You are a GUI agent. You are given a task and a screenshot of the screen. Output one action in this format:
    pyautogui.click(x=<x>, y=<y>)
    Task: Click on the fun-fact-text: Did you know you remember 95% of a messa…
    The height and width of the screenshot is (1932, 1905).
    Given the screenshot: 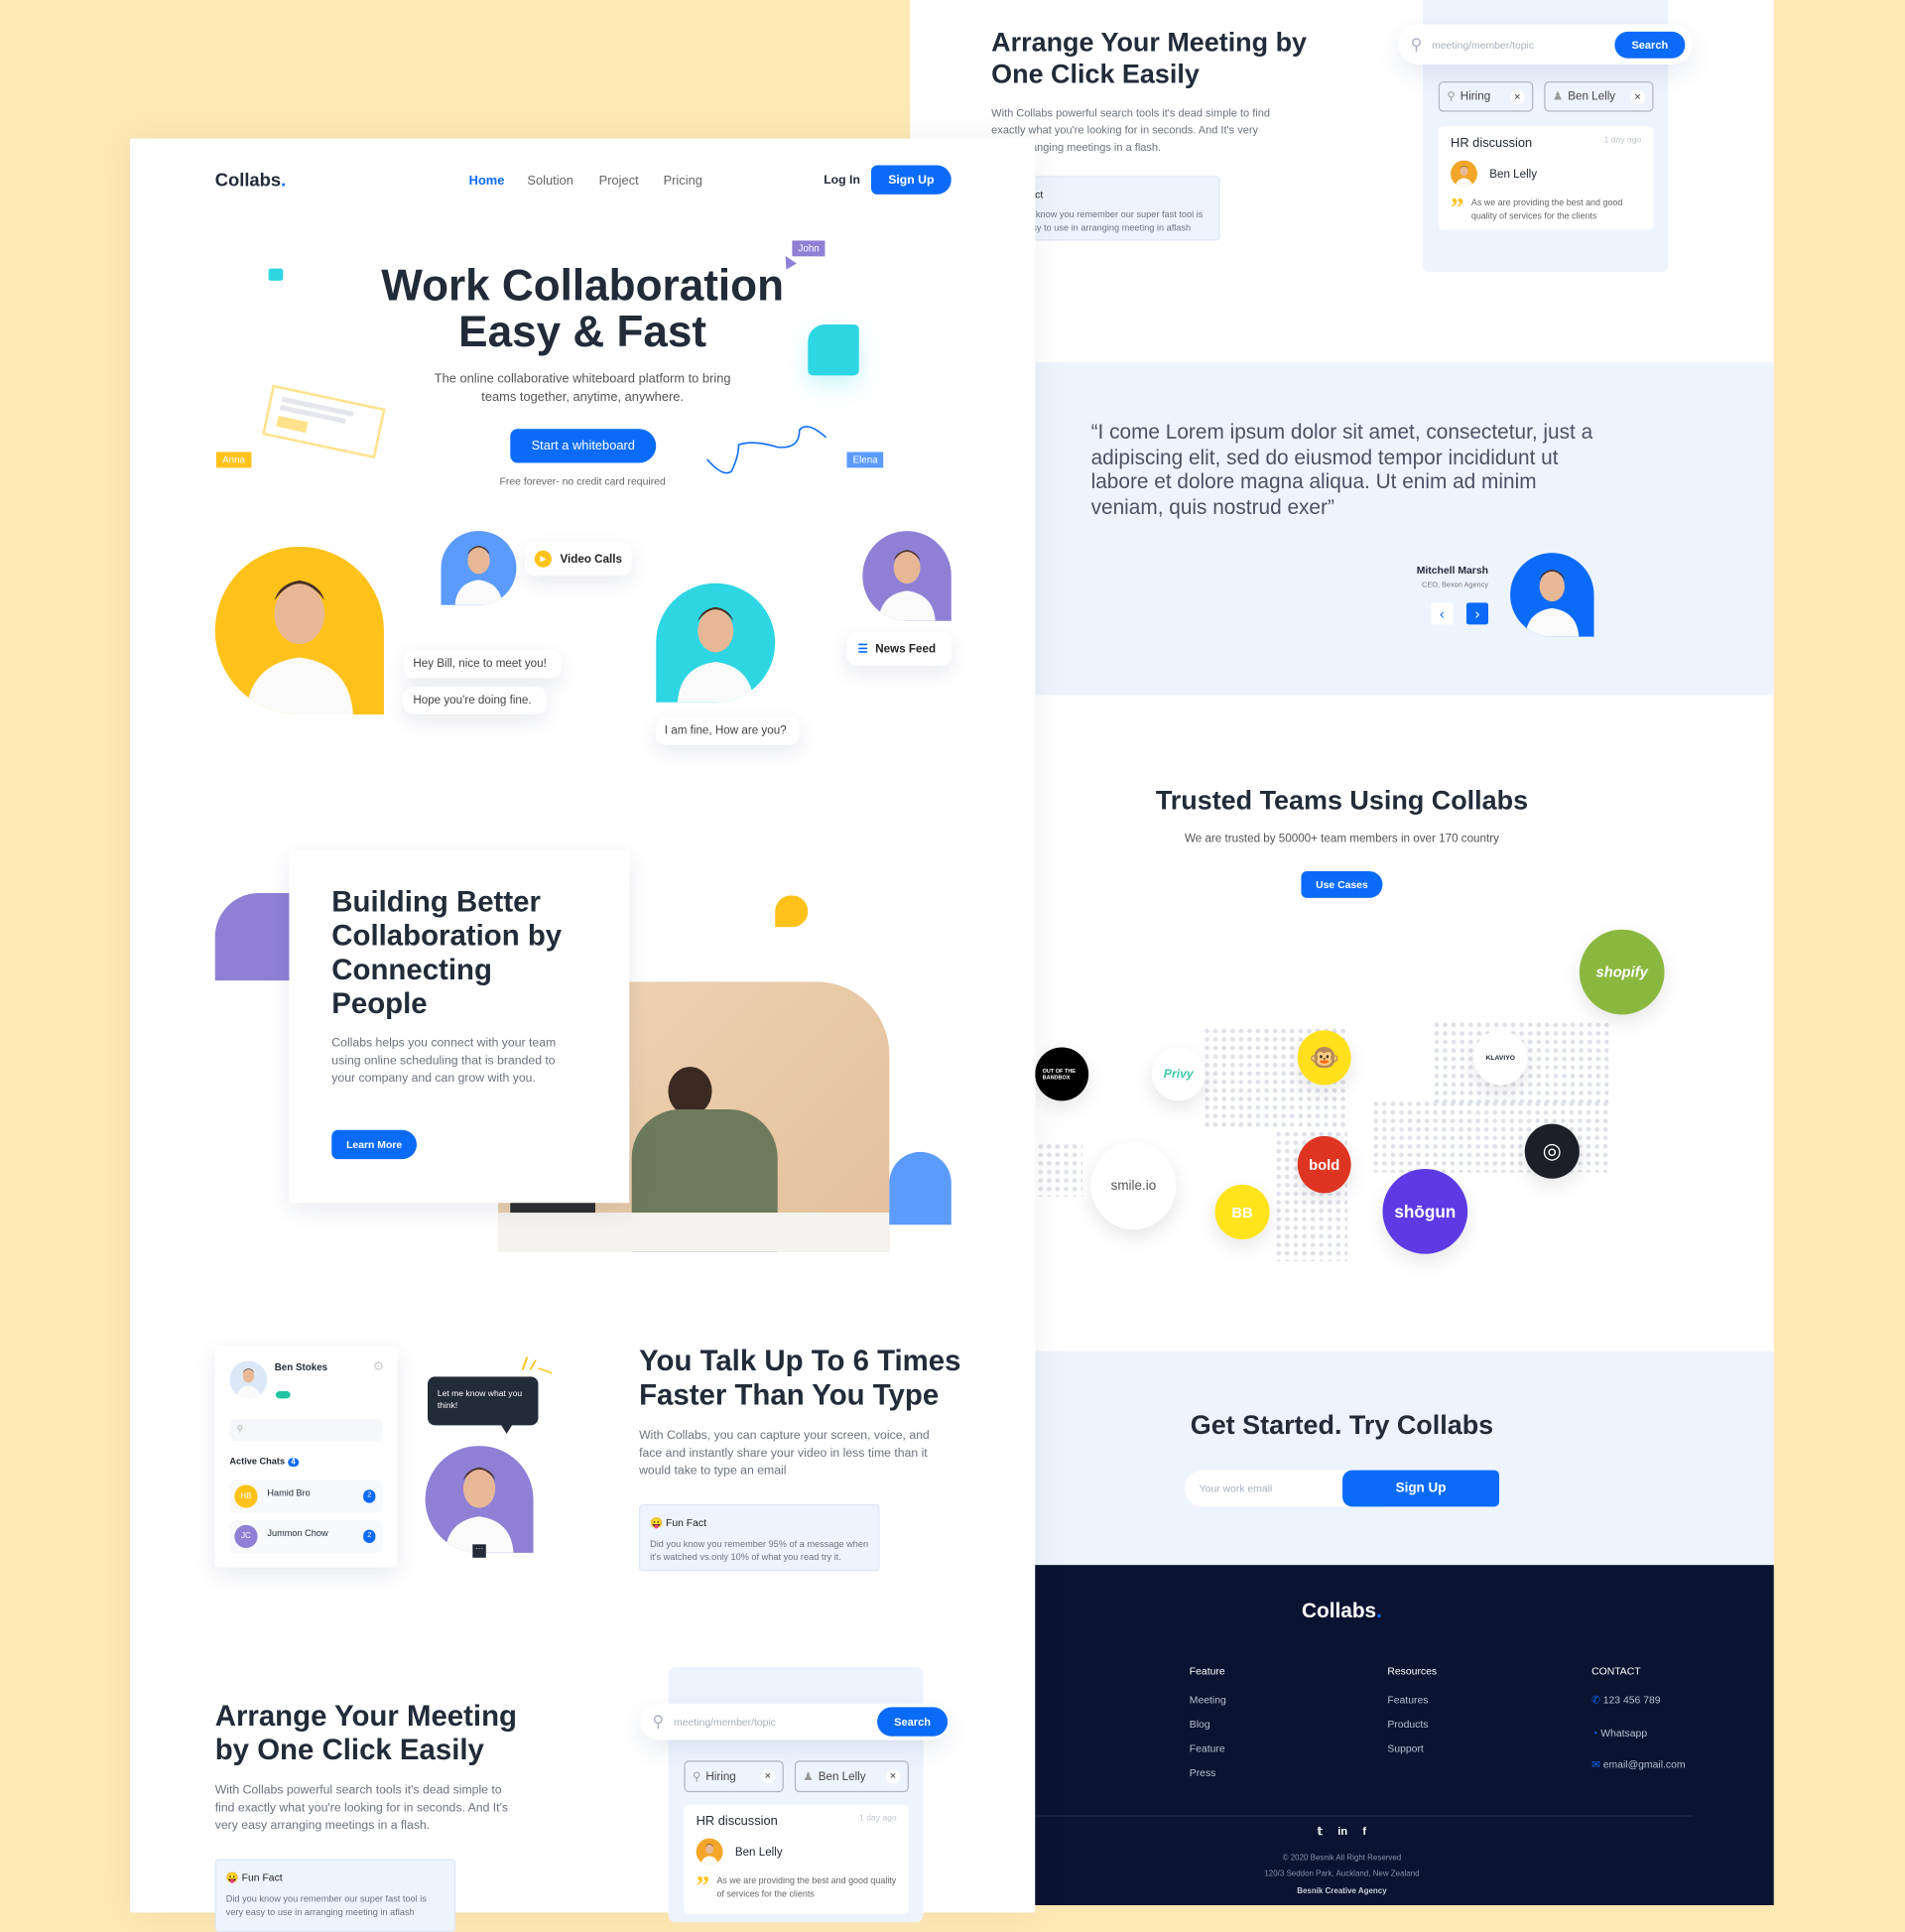 What is the action you would take?
    pyautogui.click(x=759, y=1551)
    